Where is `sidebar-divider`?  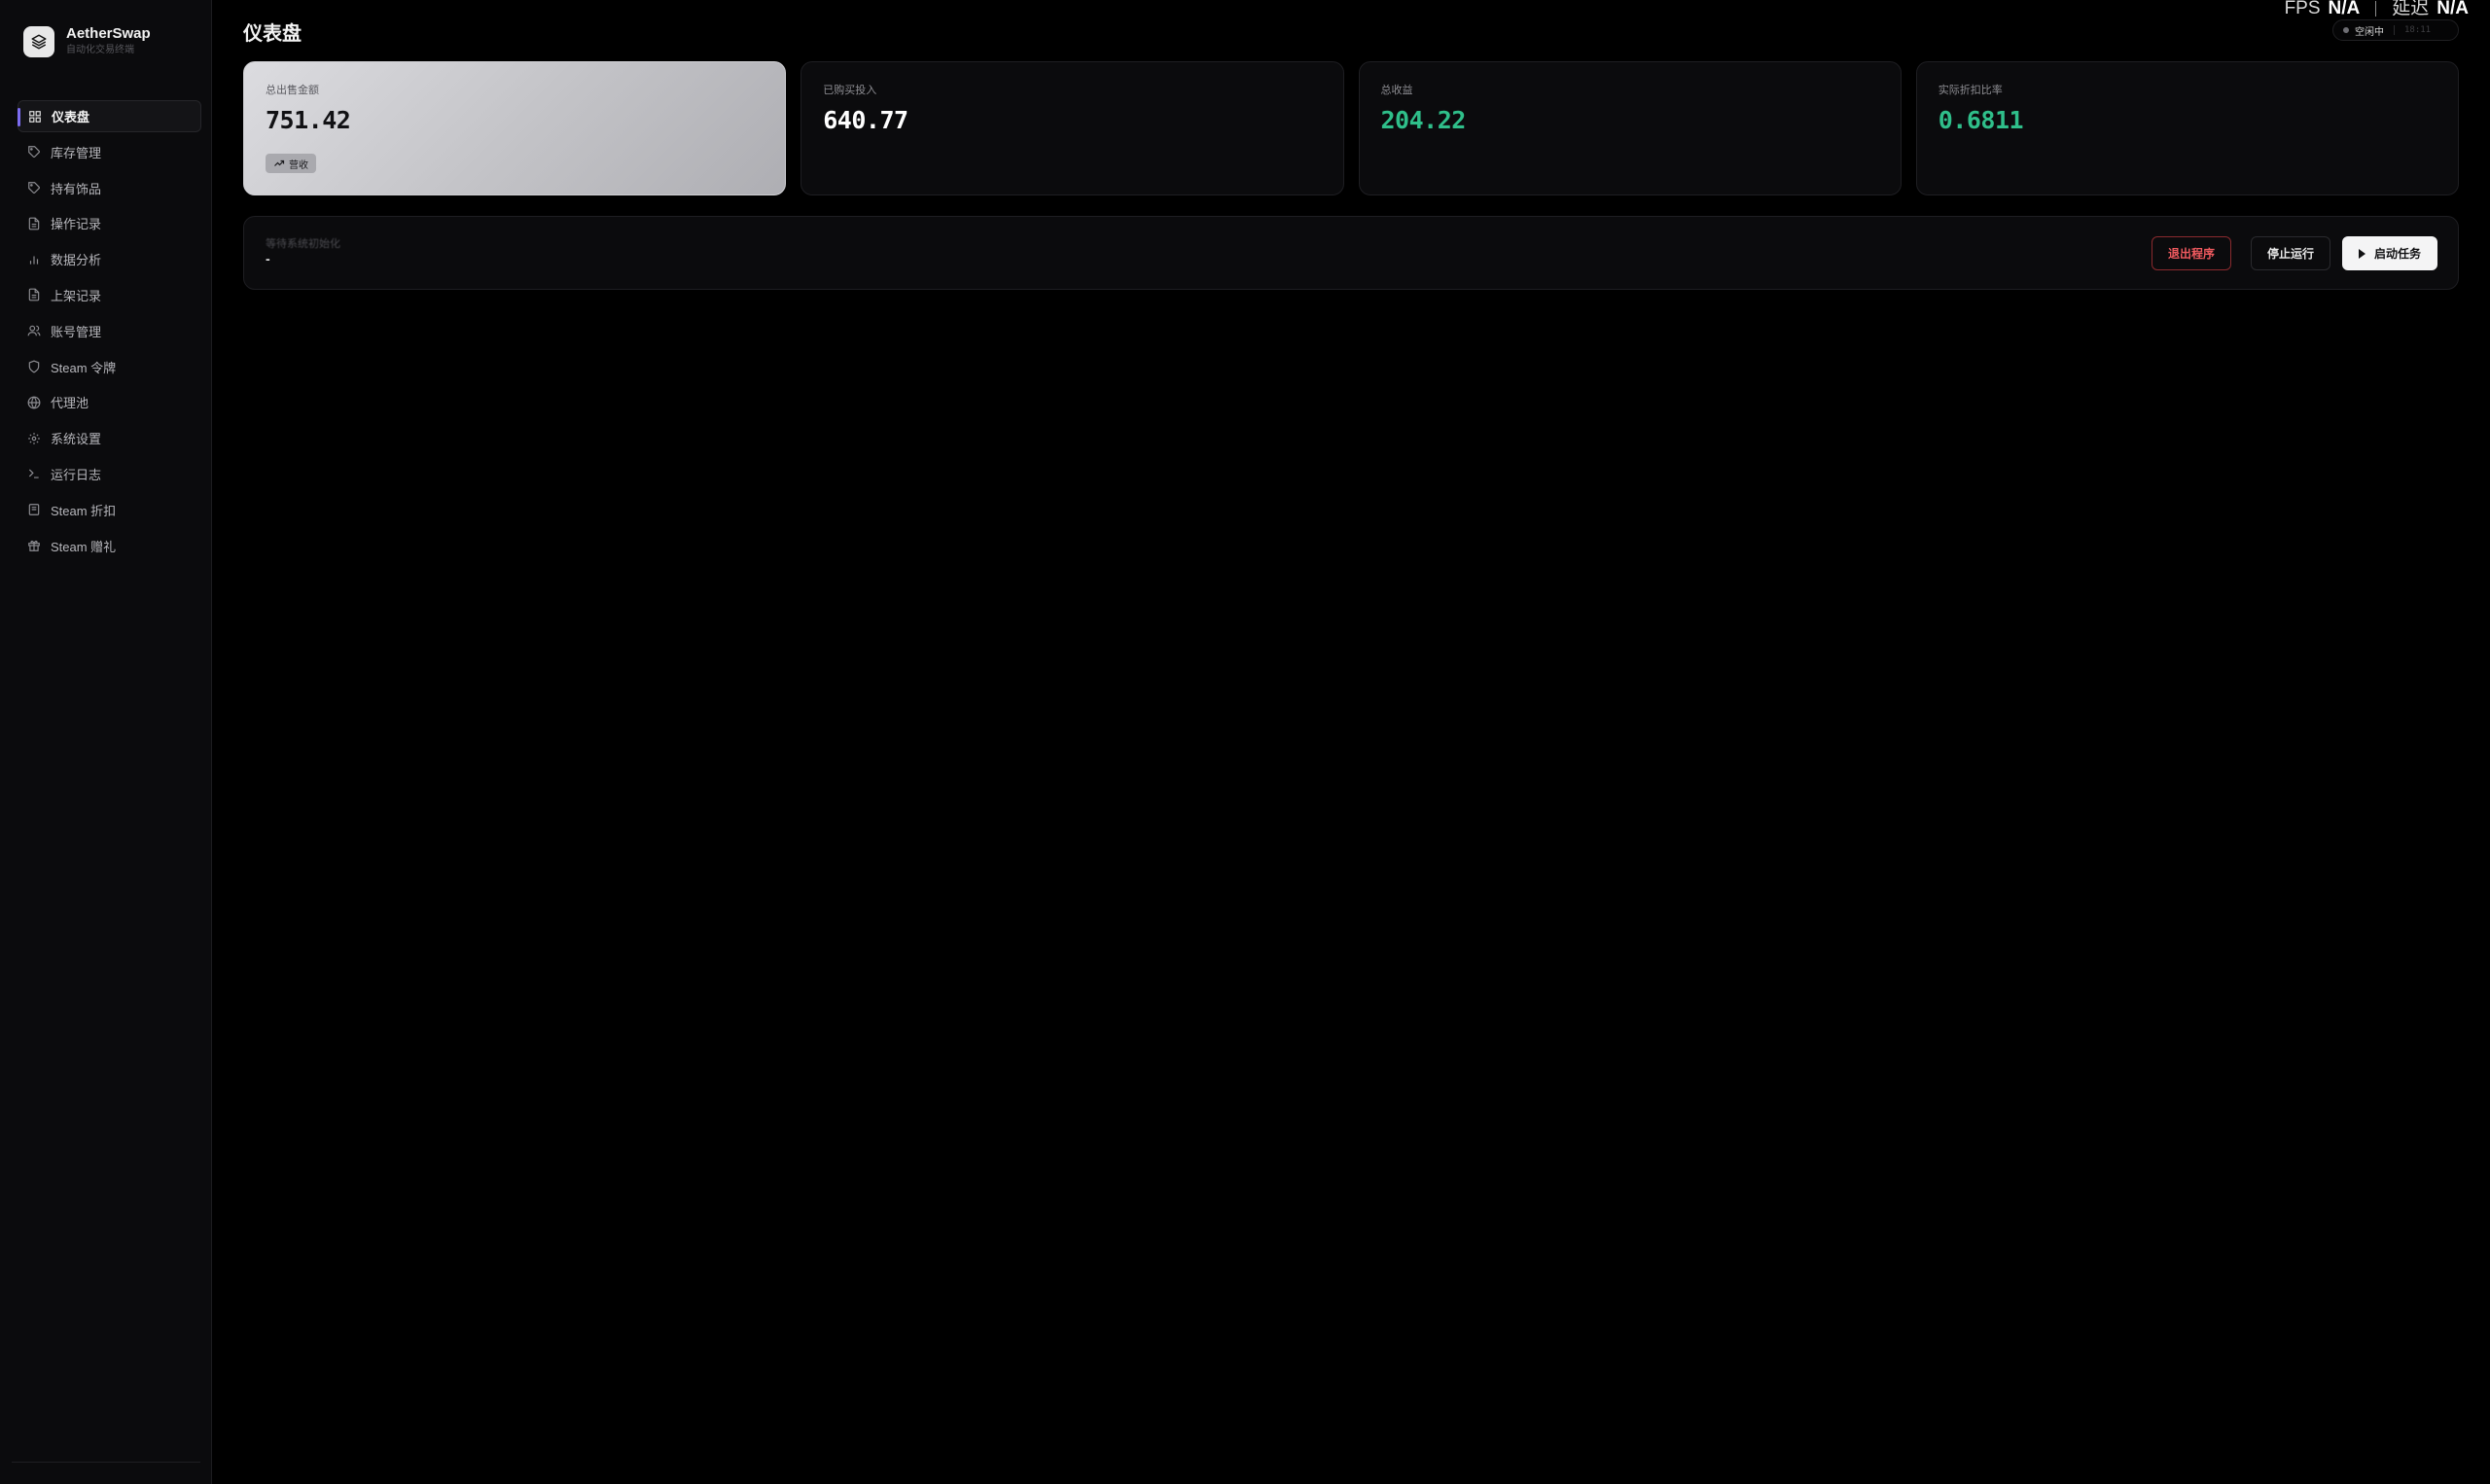
sidebar-divider is located at coordinates (106, 1463).